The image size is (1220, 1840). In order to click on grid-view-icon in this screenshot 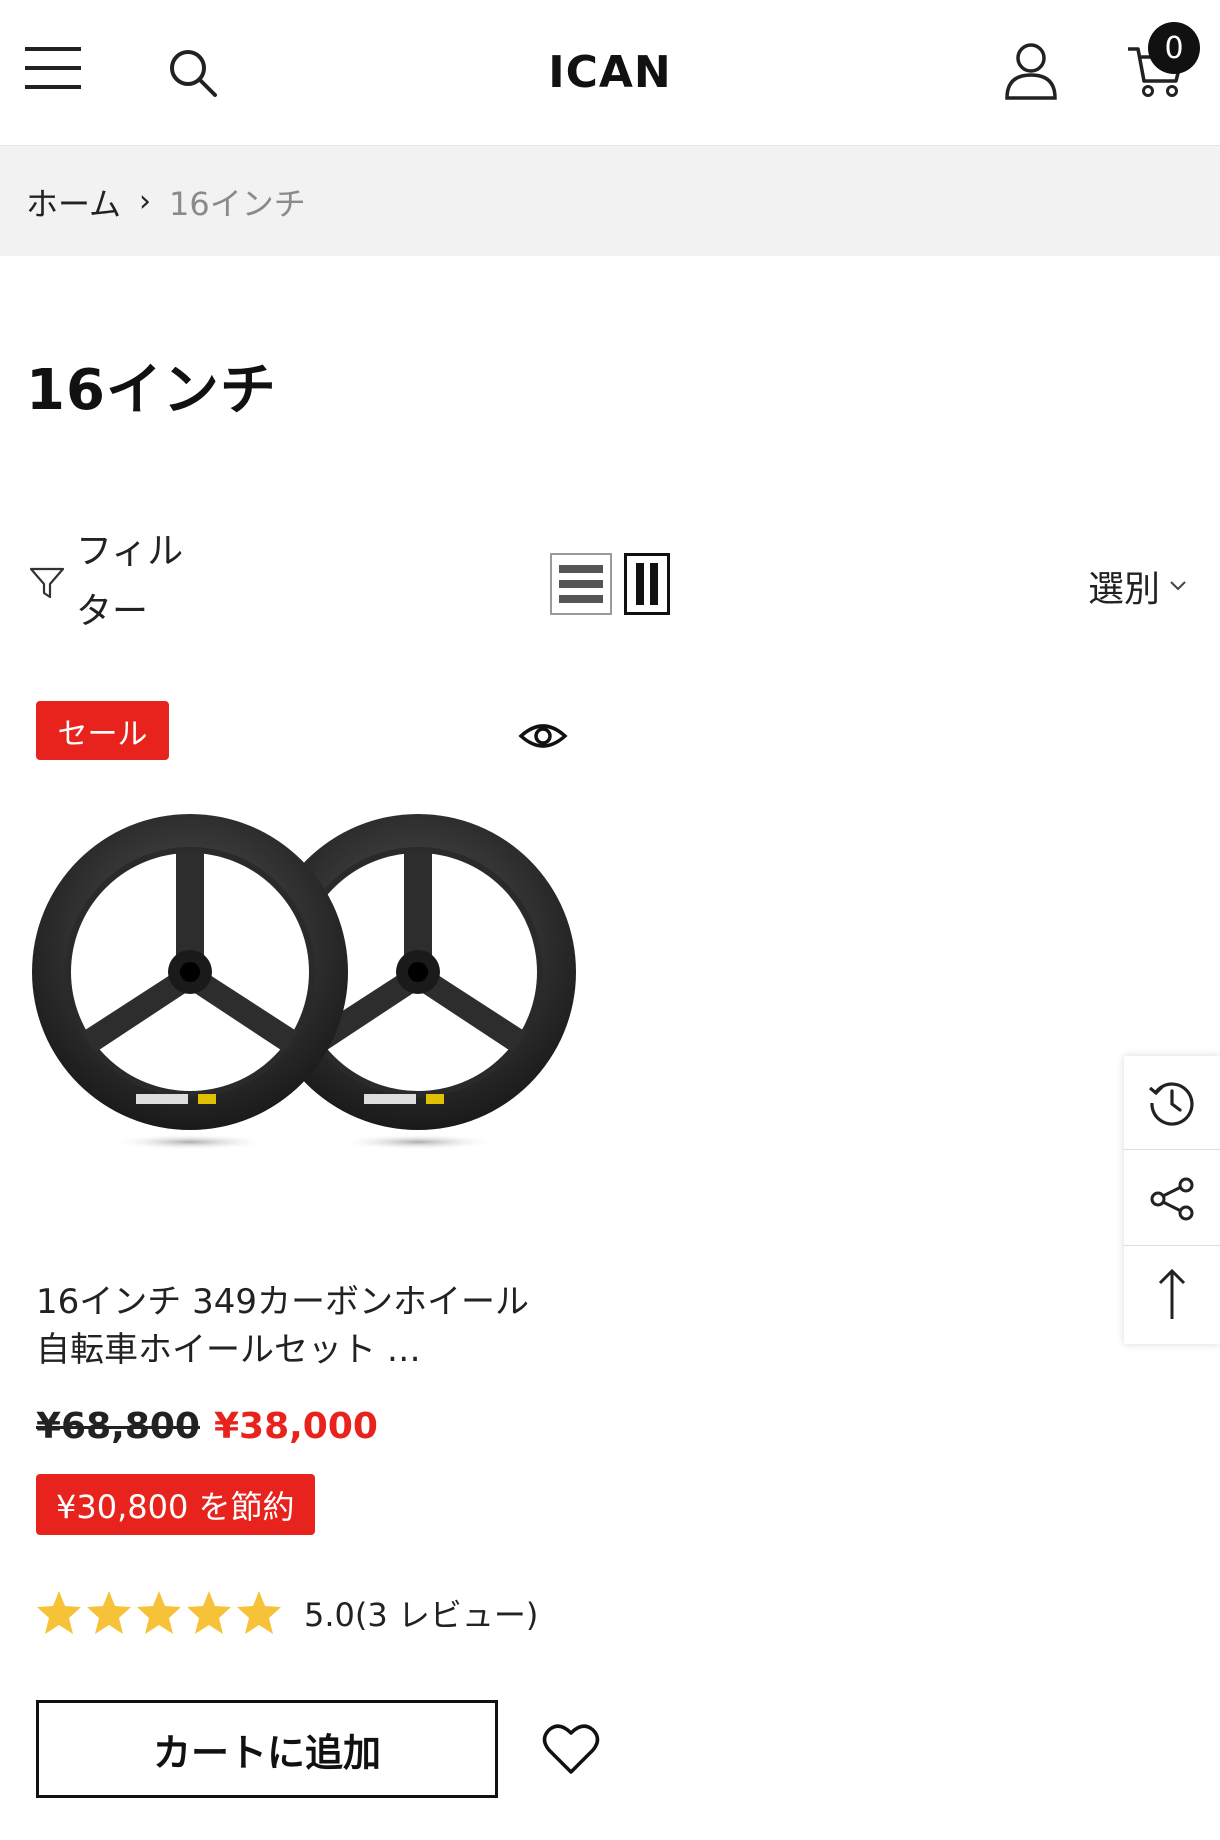, I will do `click(647, 584)`.